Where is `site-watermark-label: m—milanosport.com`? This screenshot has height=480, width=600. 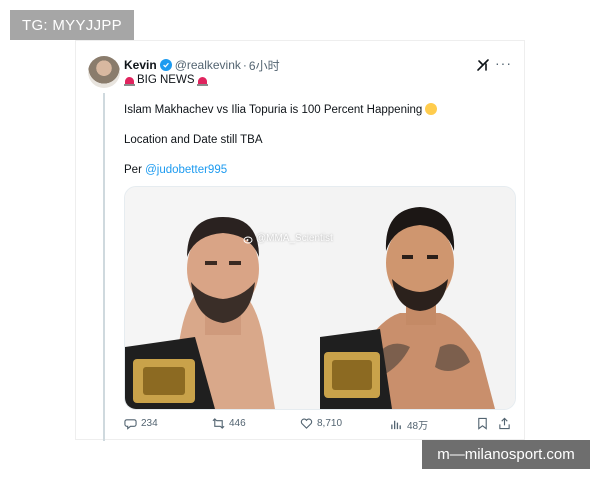
site-watermark-label: m—milanosport.com is located at coordinates (506, 454).